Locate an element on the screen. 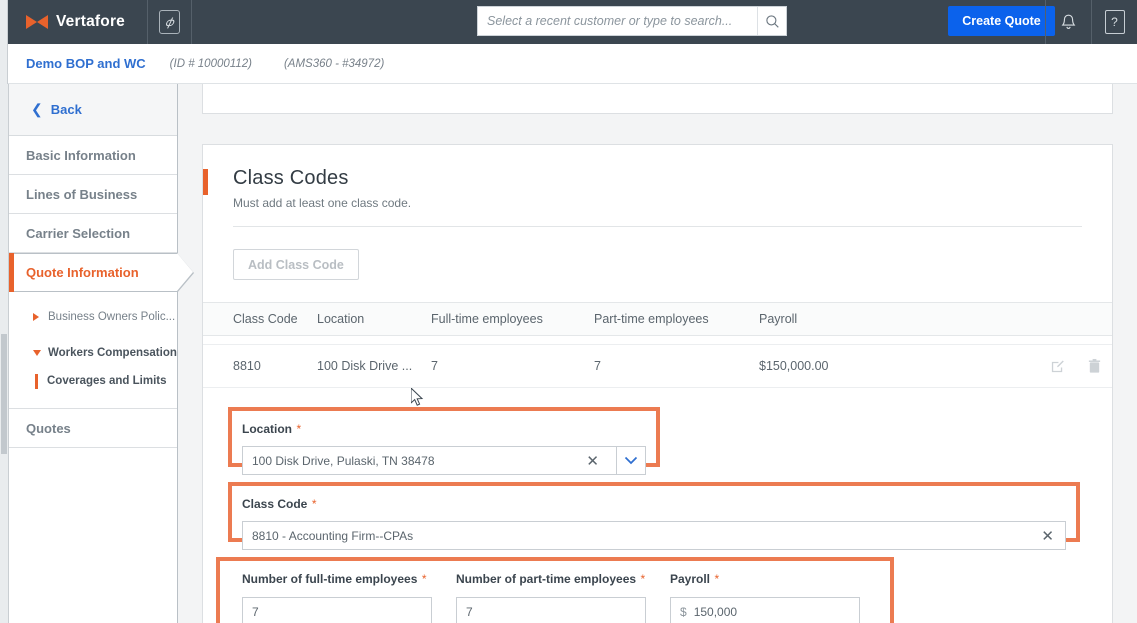 The image size is (1137, 623). bell-icon is located at coordinates (1068, 21).